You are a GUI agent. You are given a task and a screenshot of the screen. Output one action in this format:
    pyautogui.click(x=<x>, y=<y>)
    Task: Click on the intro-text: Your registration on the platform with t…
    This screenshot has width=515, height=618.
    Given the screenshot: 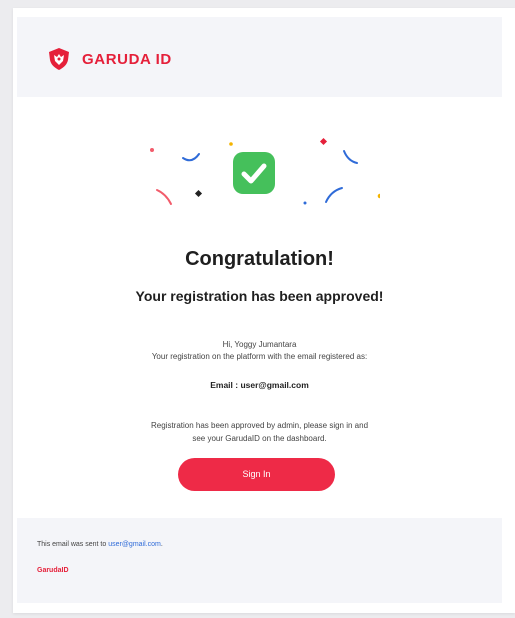 What is the action you would take?
    pyautogui.click(x=259, y=356)
    